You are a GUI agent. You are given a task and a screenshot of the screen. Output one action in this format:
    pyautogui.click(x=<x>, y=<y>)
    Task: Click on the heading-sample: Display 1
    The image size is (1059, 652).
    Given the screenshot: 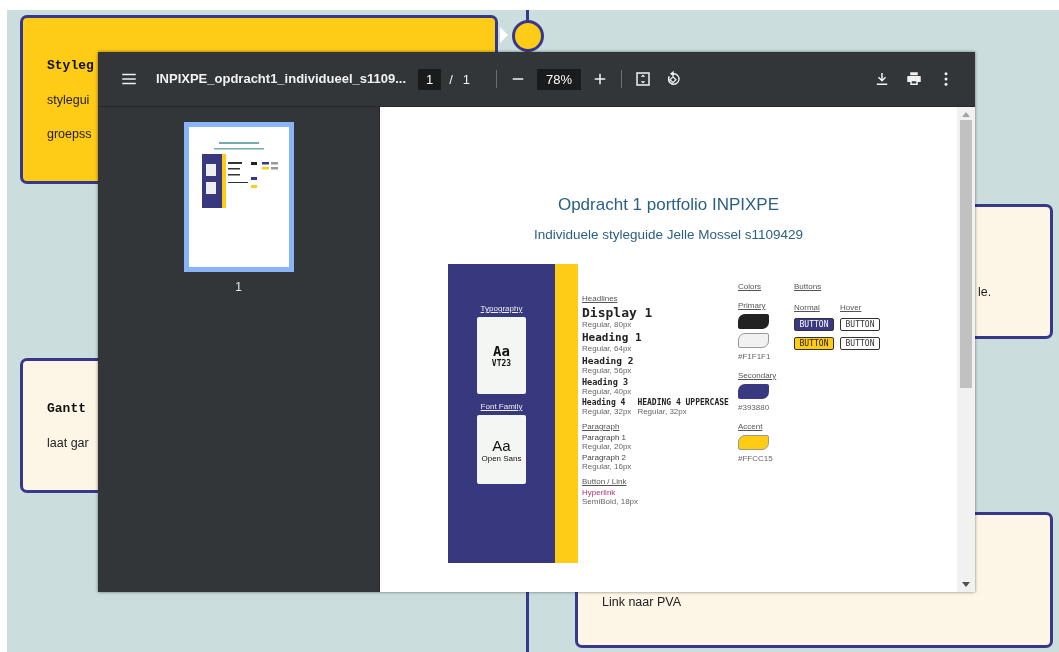 What is the action you would take?
    pyautogui.click(x=617, y=312)
    